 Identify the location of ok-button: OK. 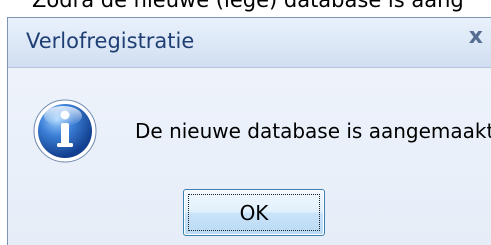
(254, 212).